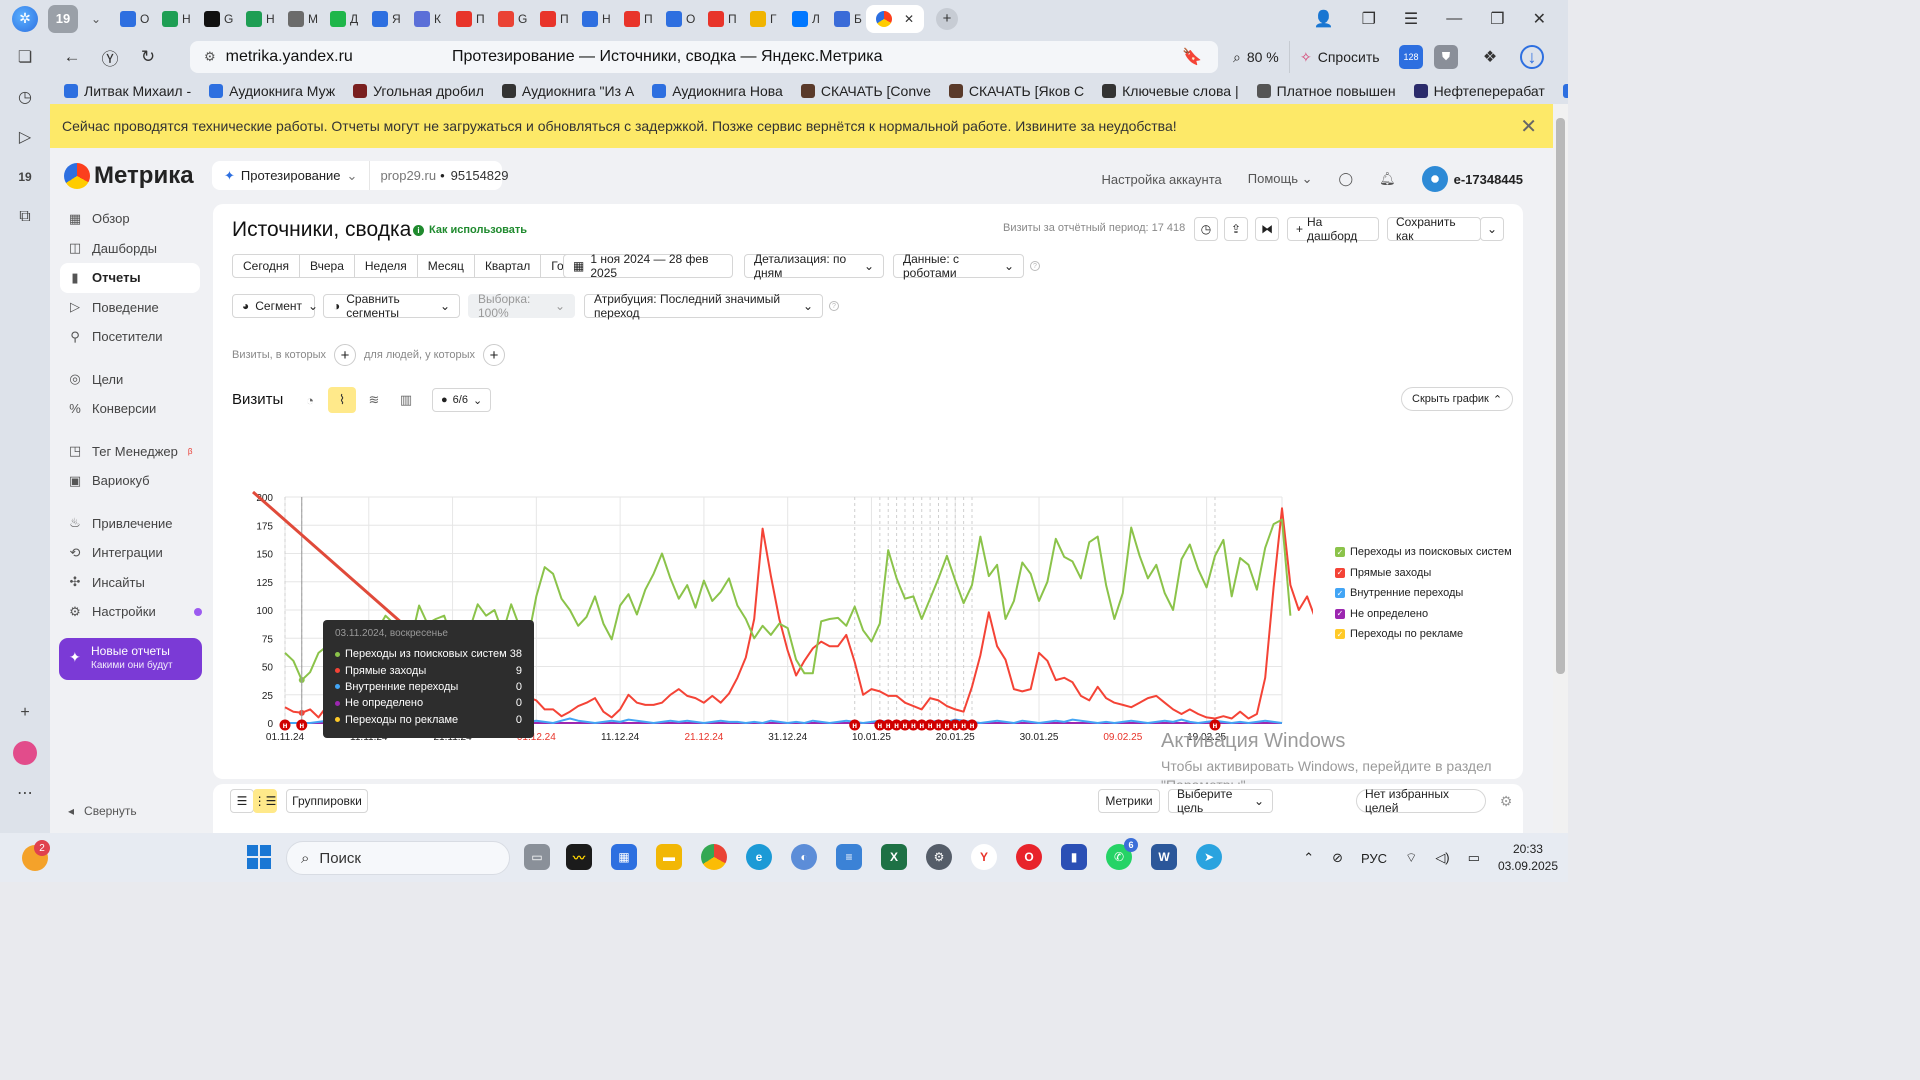 The image size is (1920, 1080). I want to click on browser-tab: Д, so click(341, 19).